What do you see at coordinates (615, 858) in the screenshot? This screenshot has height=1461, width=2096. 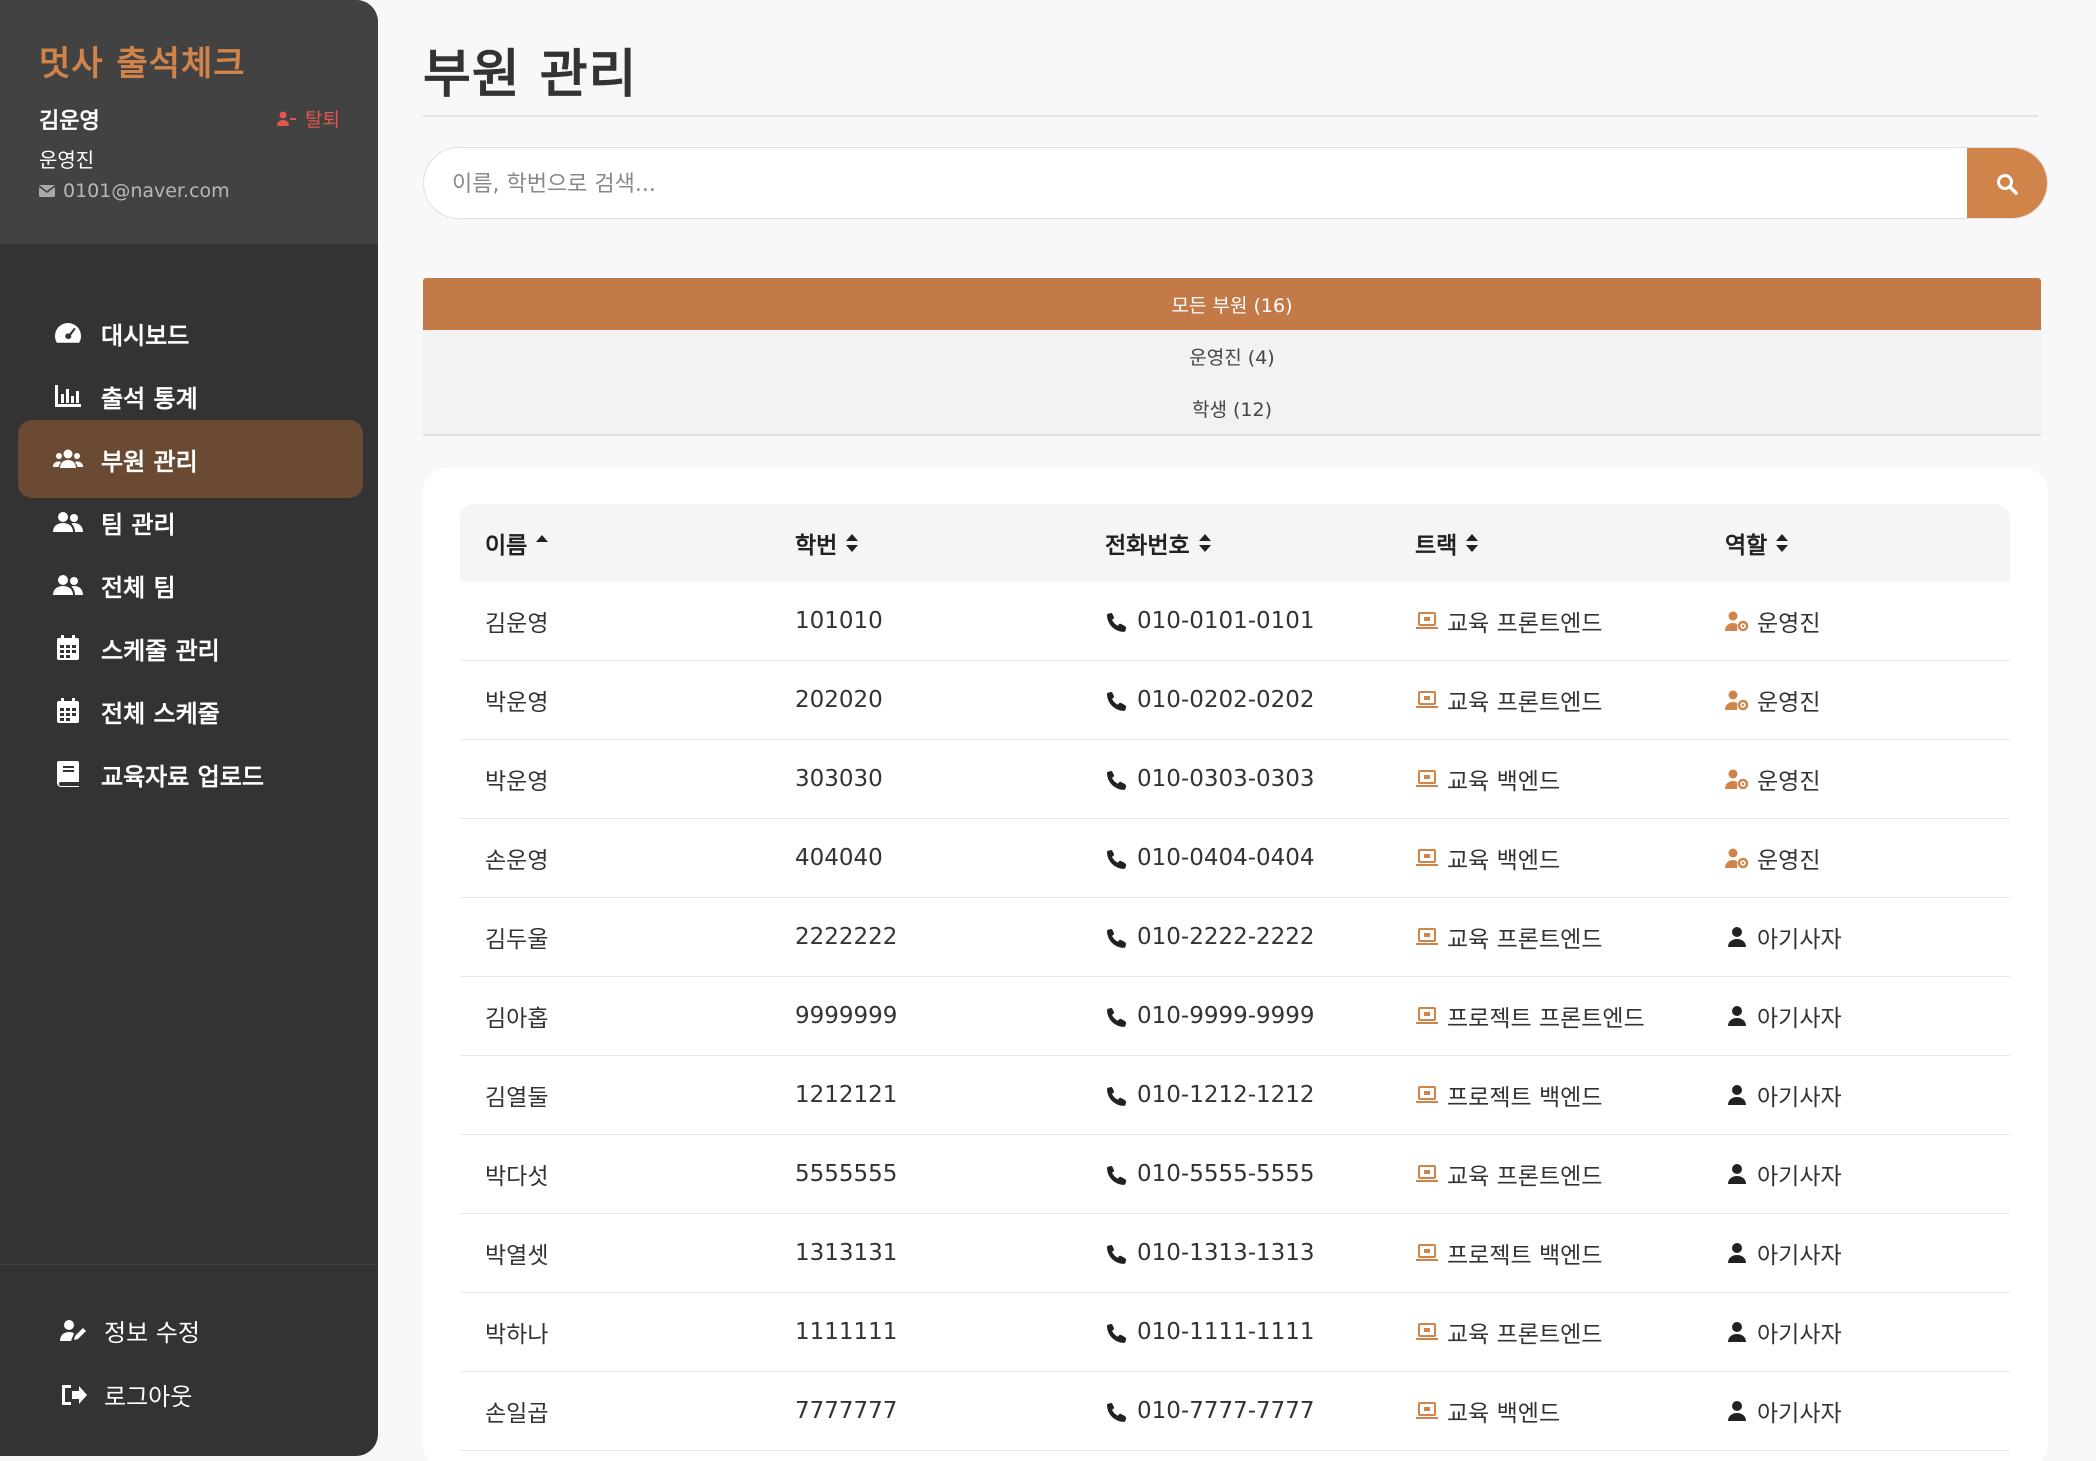 I see `cell-name: 손운영` at bounding box center [615, 858].